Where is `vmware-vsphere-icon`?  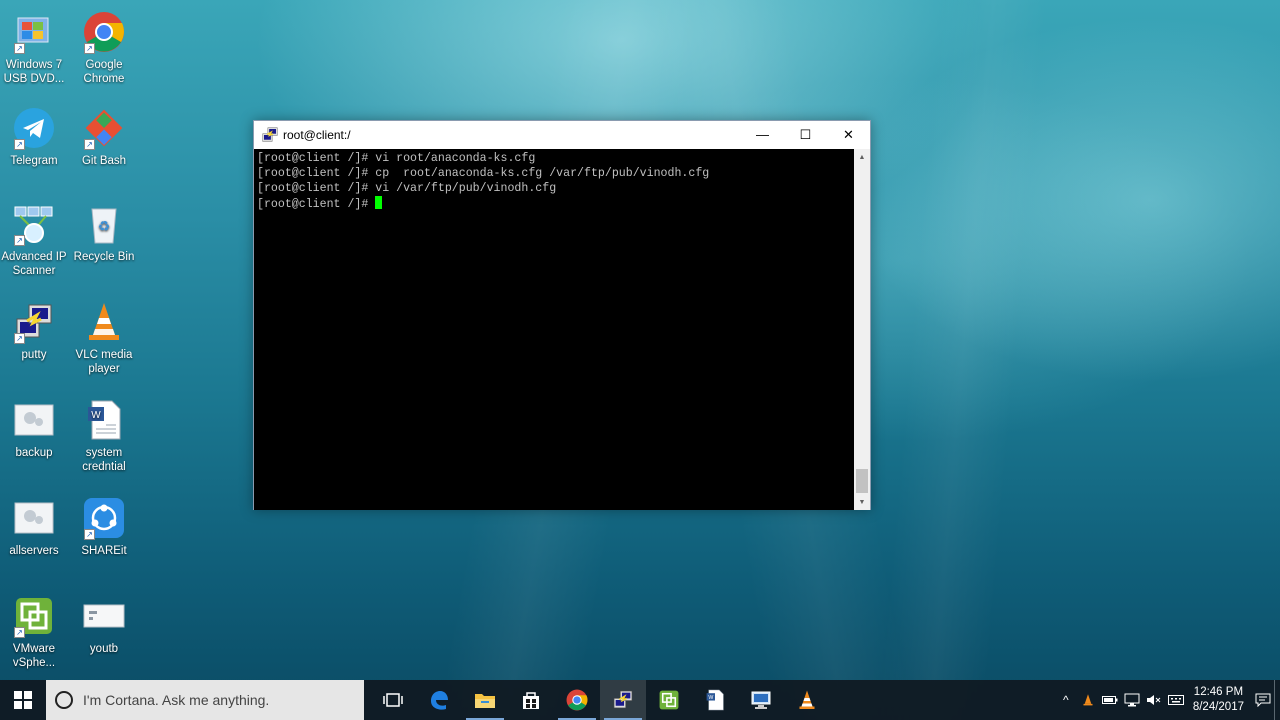
vmware-vsphere-icon is located at coordinates (669, 700).